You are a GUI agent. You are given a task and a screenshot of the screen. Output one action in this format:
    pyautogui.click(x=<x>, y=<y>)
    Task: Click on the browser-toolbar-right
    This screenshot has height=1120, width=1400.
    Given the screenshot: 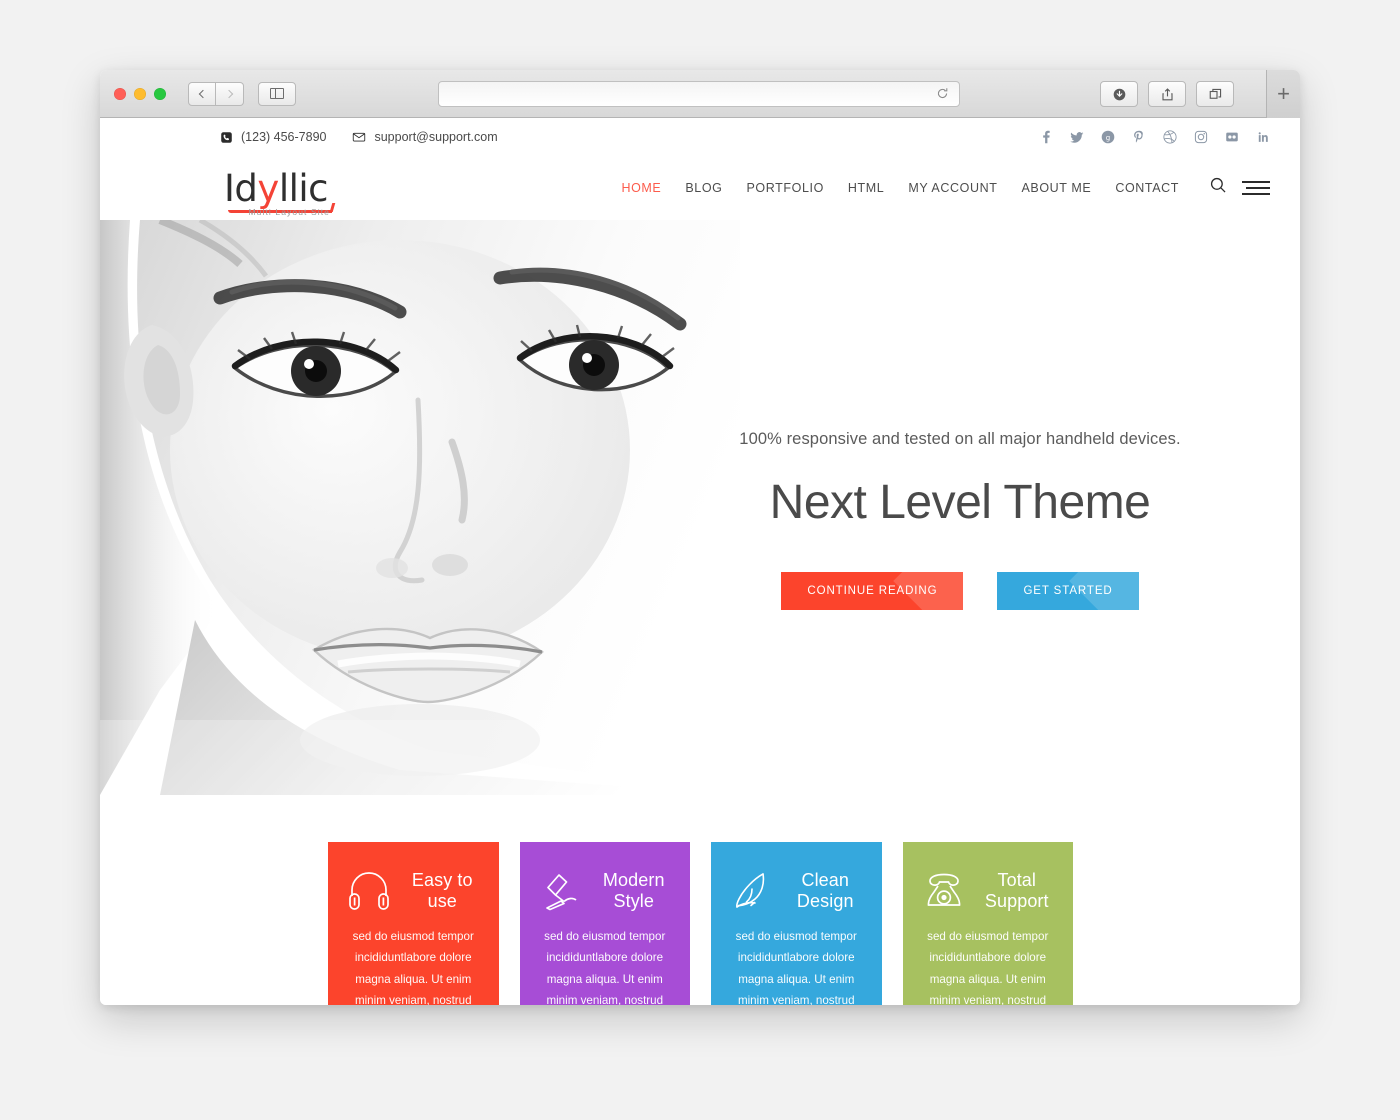 What is the action you would take?
    pyautogui.click(x=1167, y=94)
    